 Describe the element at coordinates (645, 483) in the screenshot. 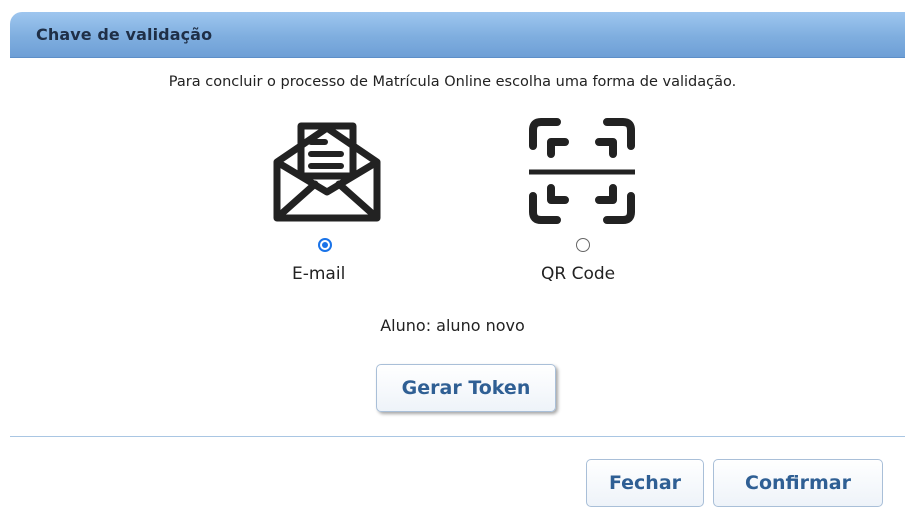

I see `close-button: Fechar` at that location.